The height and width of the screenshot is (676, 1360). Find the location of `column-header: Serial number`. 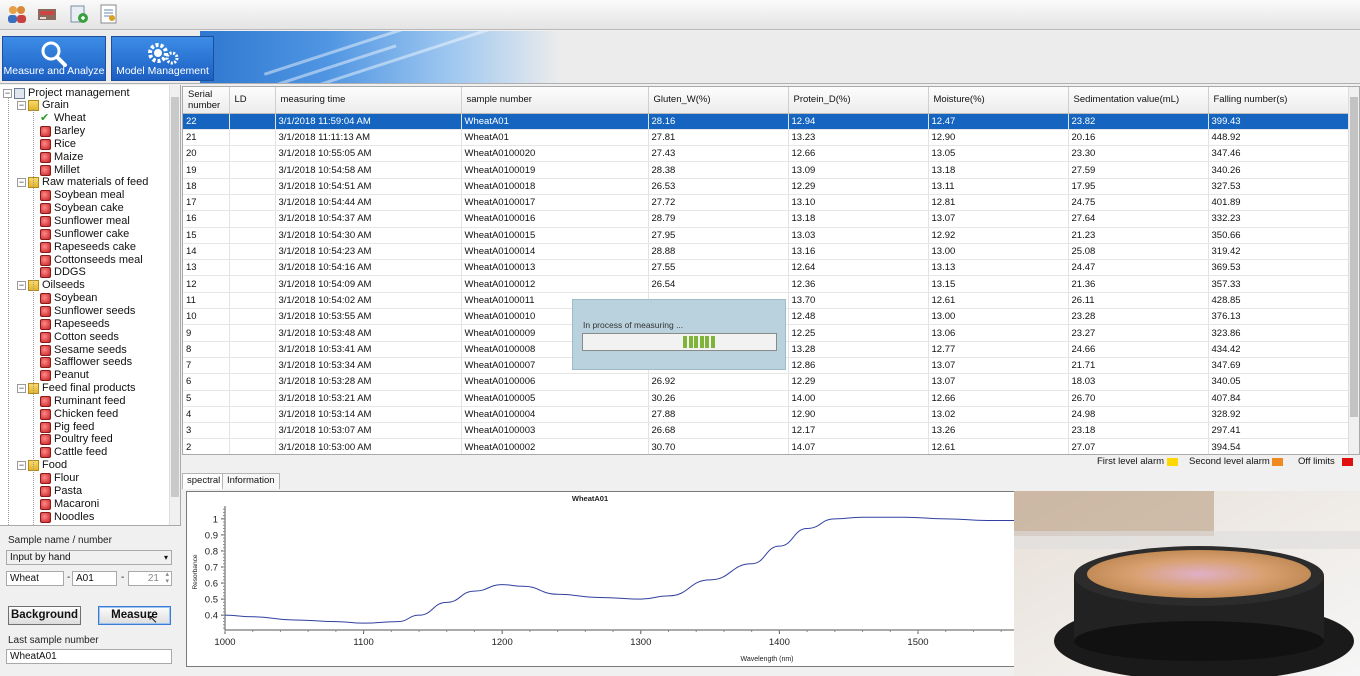

column-header: Serial number is located at coordinates (206, 100).